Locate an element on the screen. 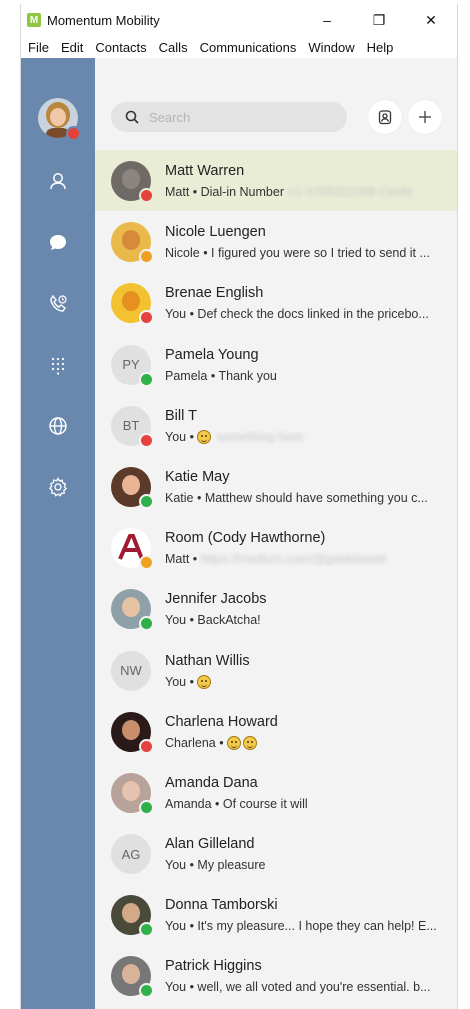 The image size is (470, 1009). menu-window: Window is located at coordinates (331, 47).